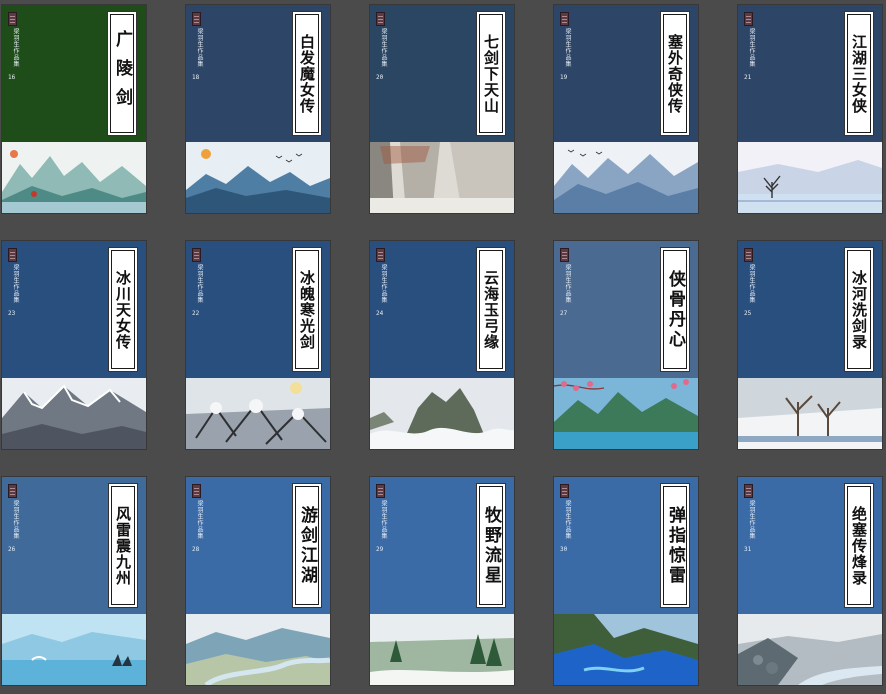  What do you see at coordinates (748, 77) in the screenshot?
I see `volume-number: 21` at bounding box center [748, 77].